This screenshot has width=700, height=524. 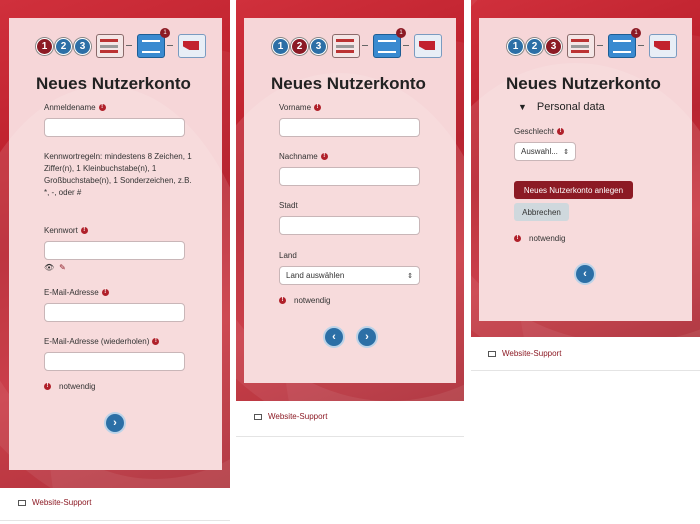 What do you see at coordinates (573, 190) in the screenshot?
I see `create-account-button: Neues Nutzerkonto anlegen` at bounding box center [573, 190].